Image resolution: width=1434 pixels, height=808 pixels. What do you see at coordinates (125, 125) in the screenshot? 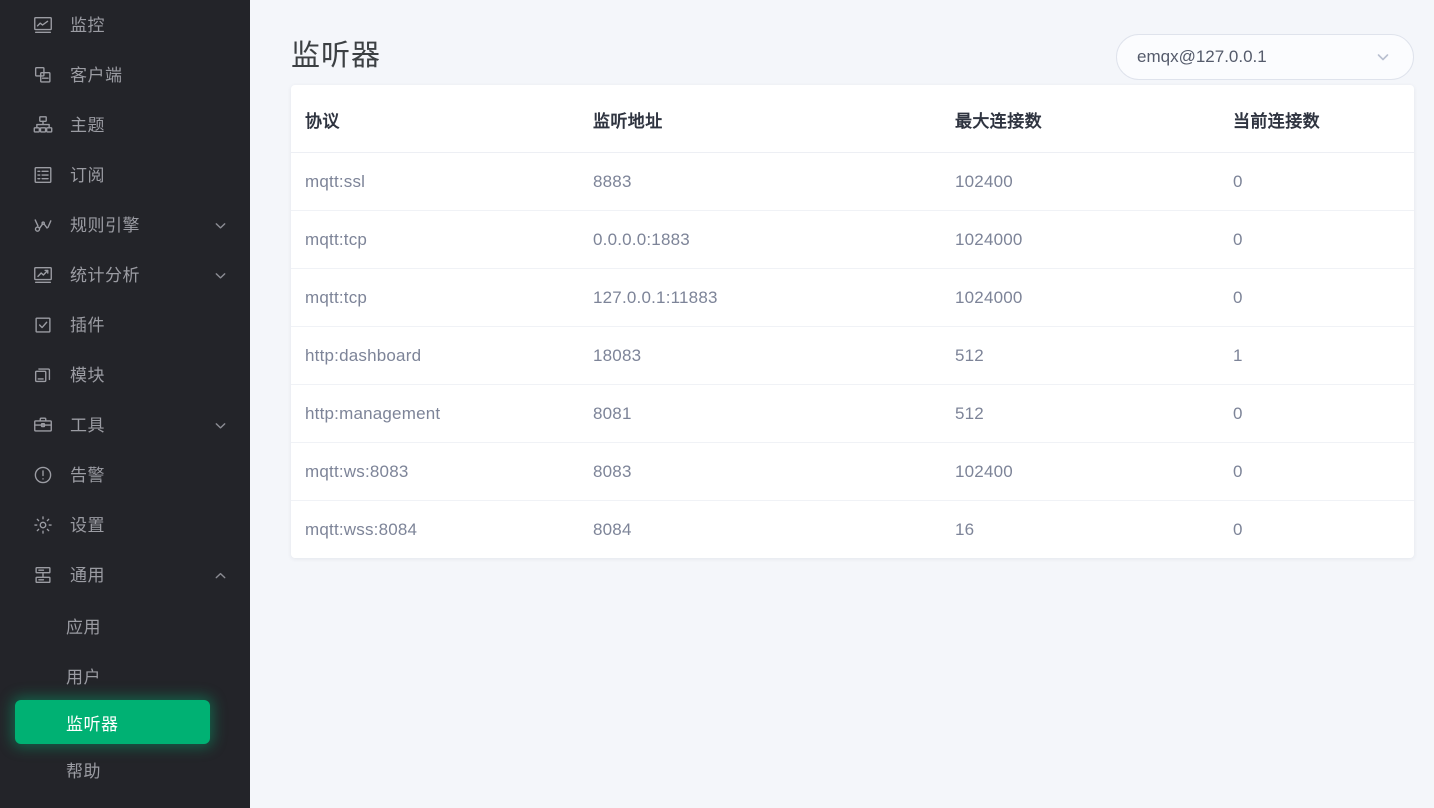
I see `sidebar-item-2: 主题` at bounding box center [125, 125].